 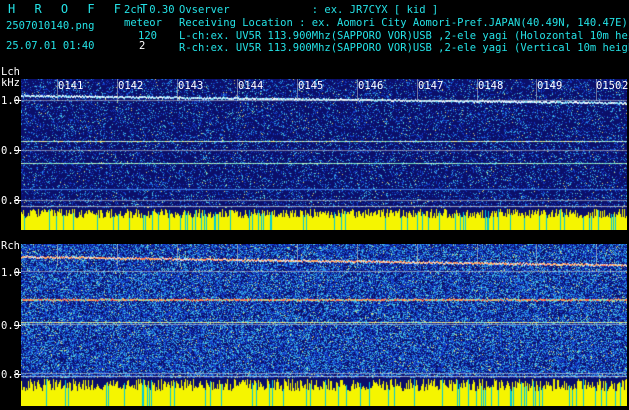 I want to click on time-tick-label: 0147, so click(x=431, y=86).